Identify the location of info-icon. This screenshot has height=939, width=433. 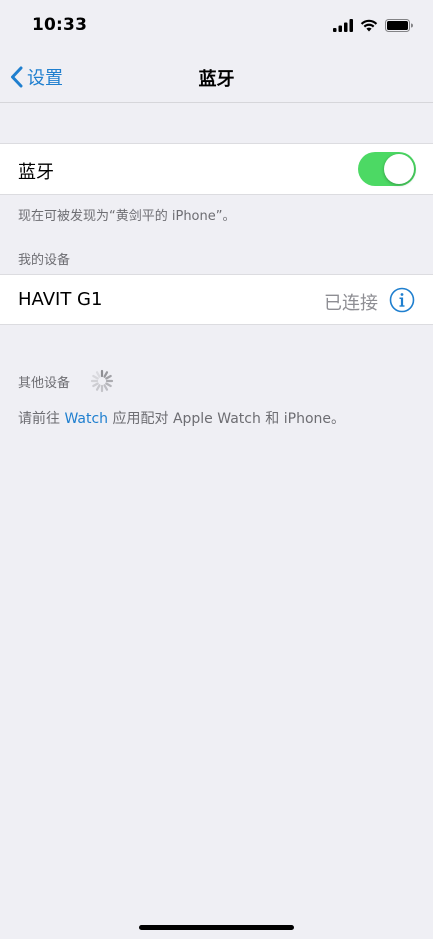
(402, 302).